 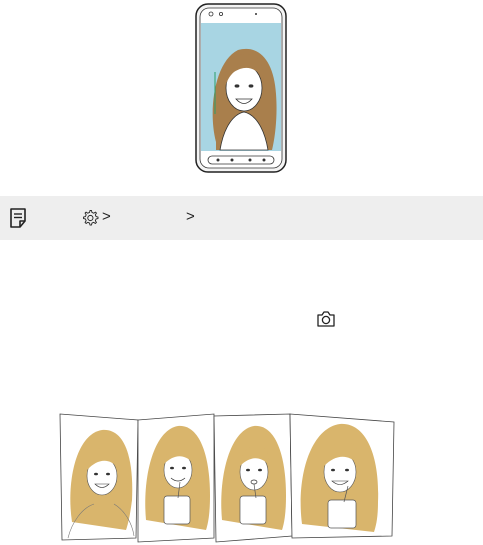 I want to click on phone-illustration, so click(x=241, y=88).